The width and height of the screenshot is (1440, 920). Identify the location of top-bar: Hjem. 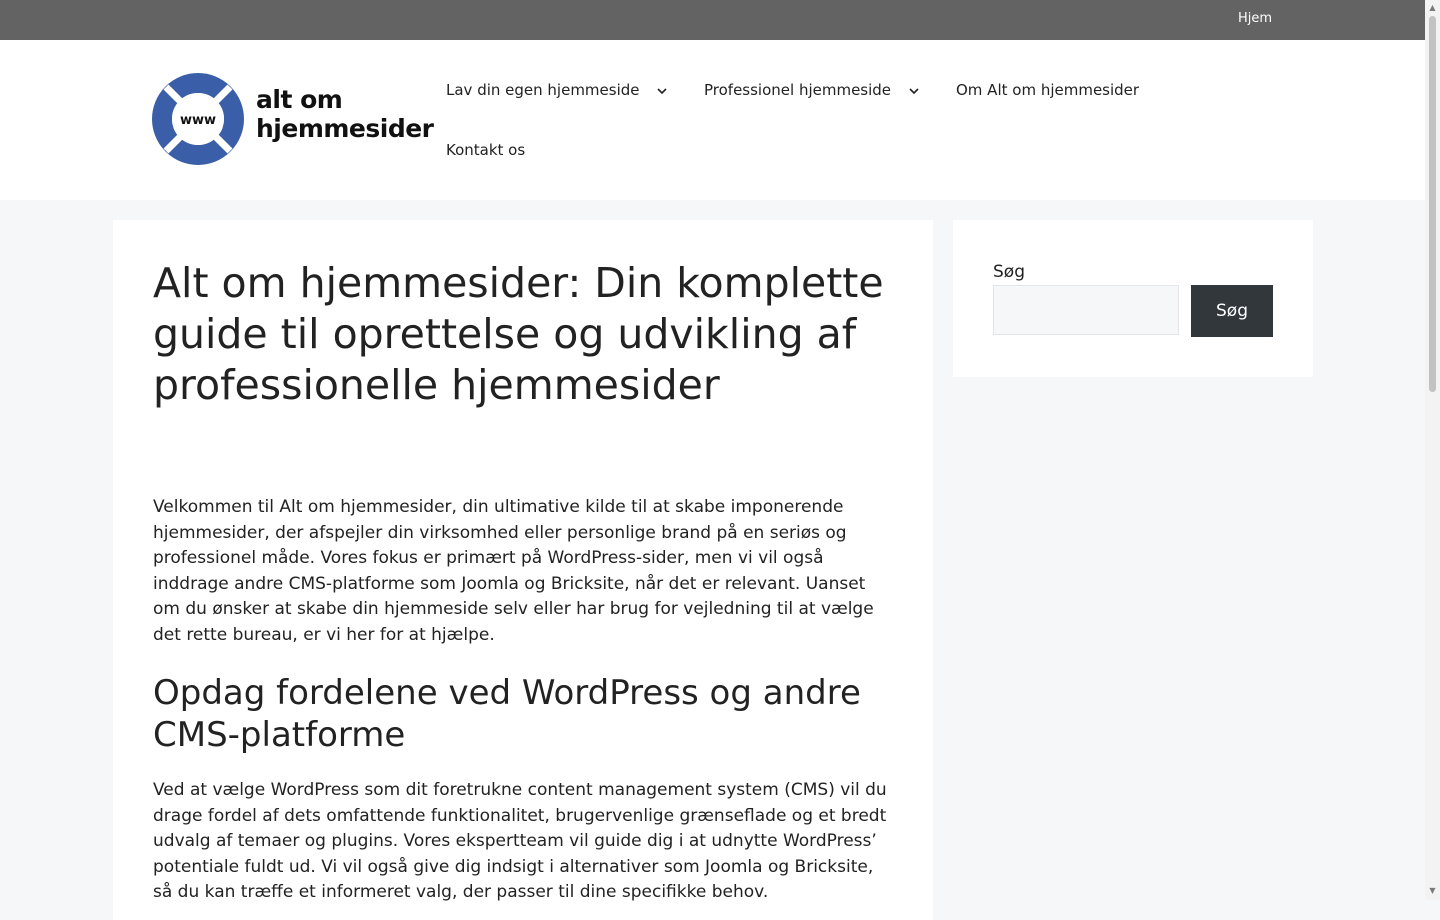
(712, 20).